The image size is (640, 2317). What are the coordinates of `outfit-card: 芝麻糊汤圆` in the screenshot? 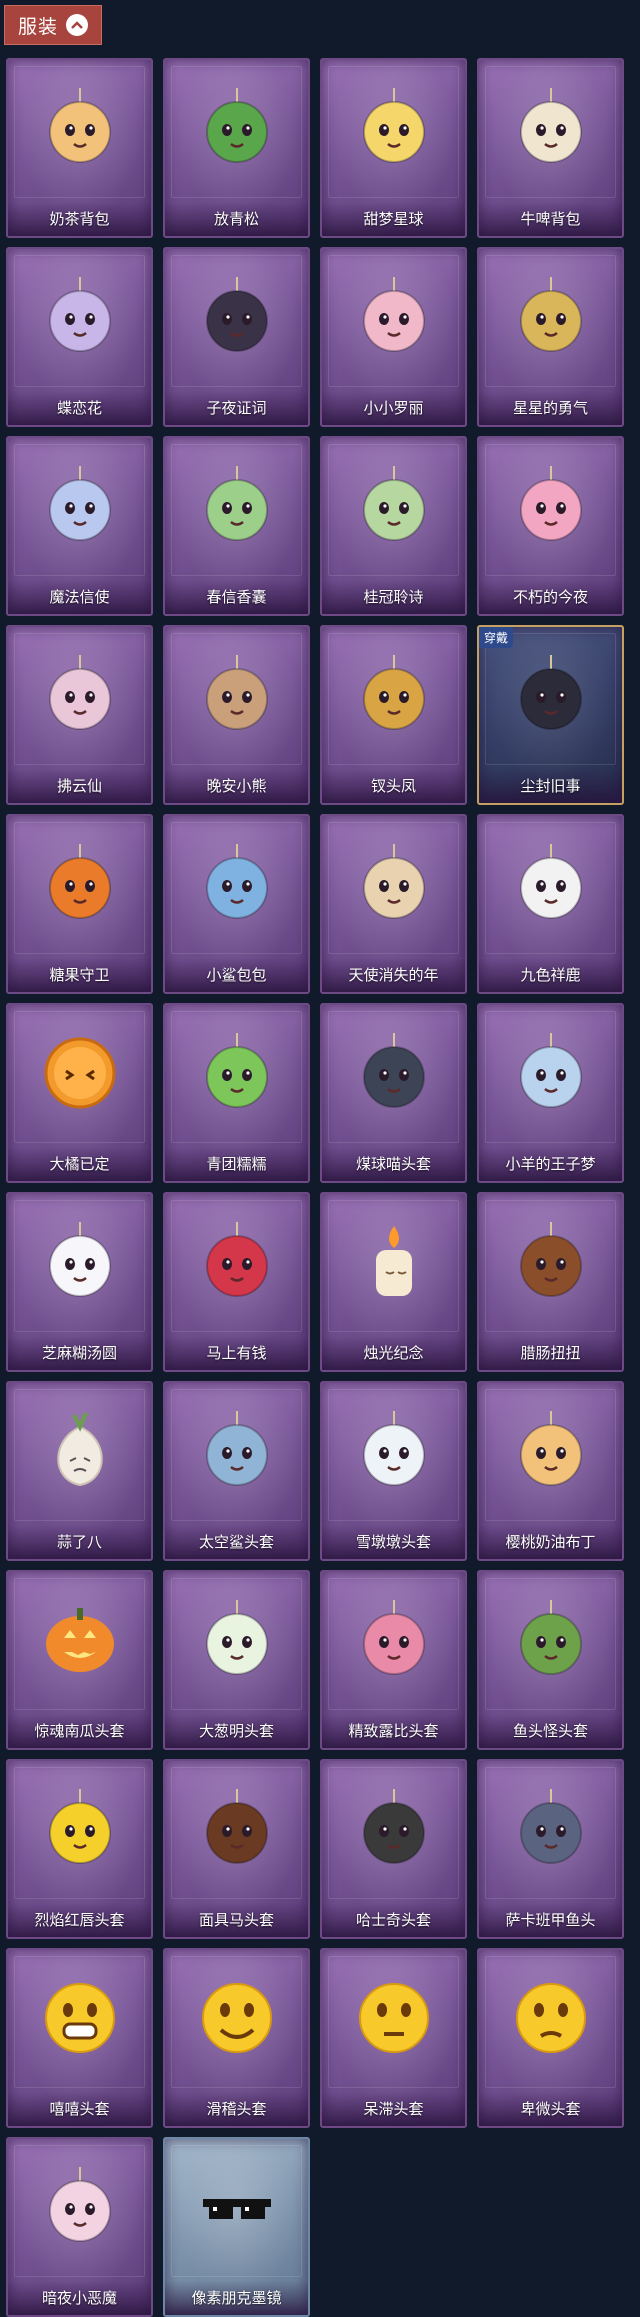 It's located at (79, 1282).